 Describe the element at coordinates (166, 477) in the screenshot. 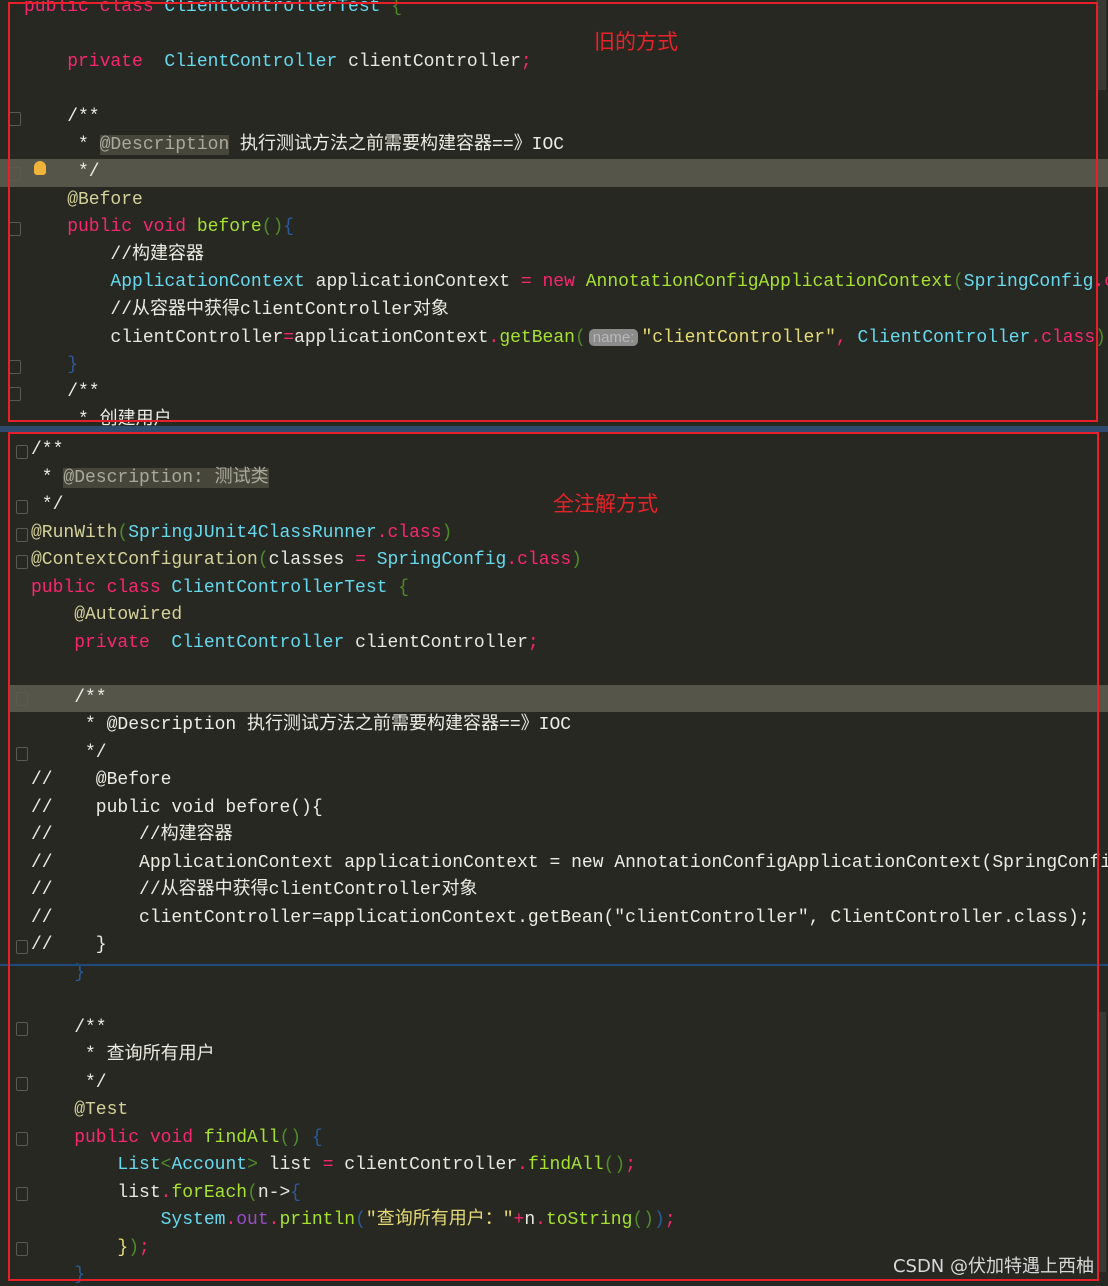

I see `code-token: @Description: 测试类` at that location.